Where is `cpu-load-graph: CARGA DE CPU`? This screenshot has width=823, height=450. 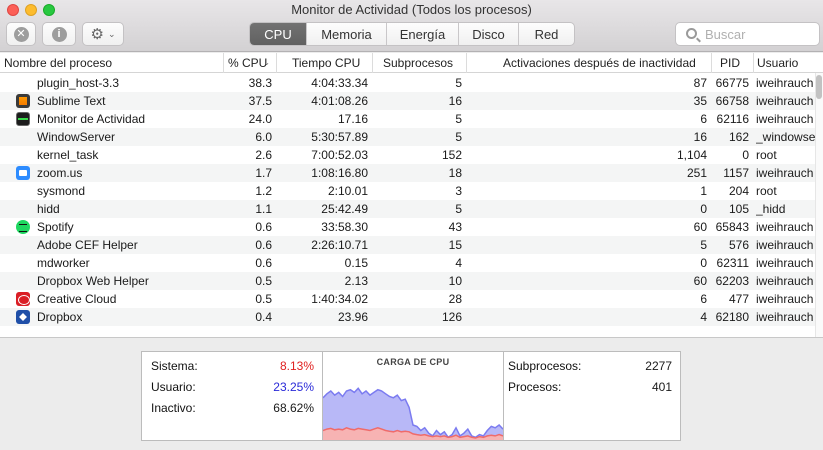 cpu-load-graph: CARGA DE CPU is located at coordinates (413, 396).